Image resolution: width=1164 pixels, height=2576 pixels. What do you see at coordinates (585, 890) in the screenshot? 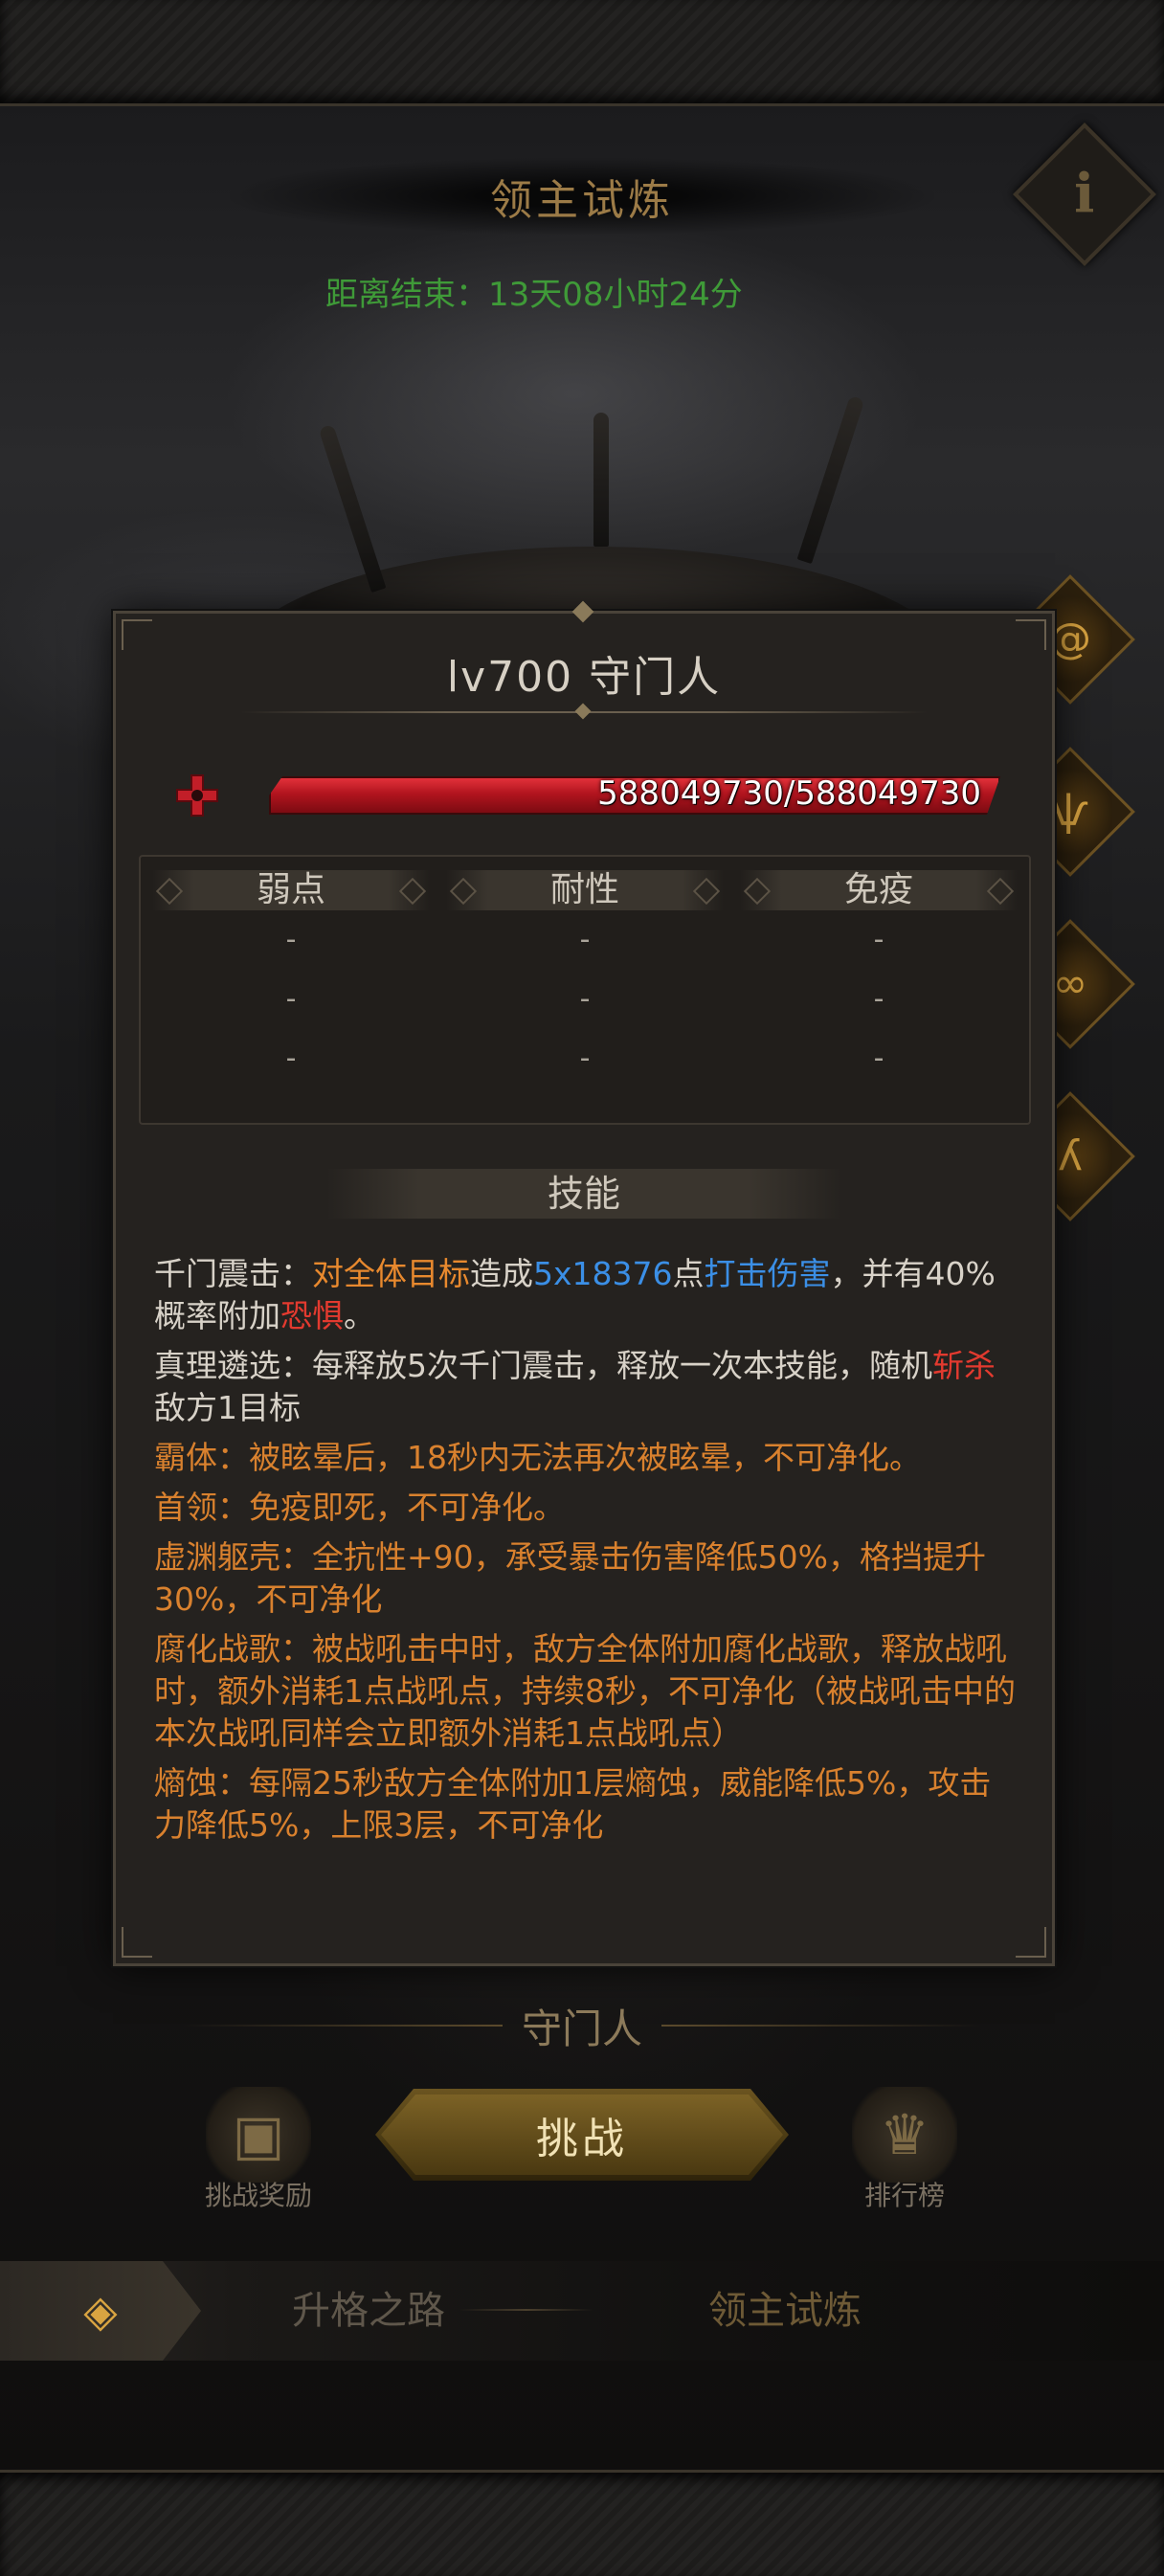
I see `resistance-header: 耐性` at bounding box center [585, 890].